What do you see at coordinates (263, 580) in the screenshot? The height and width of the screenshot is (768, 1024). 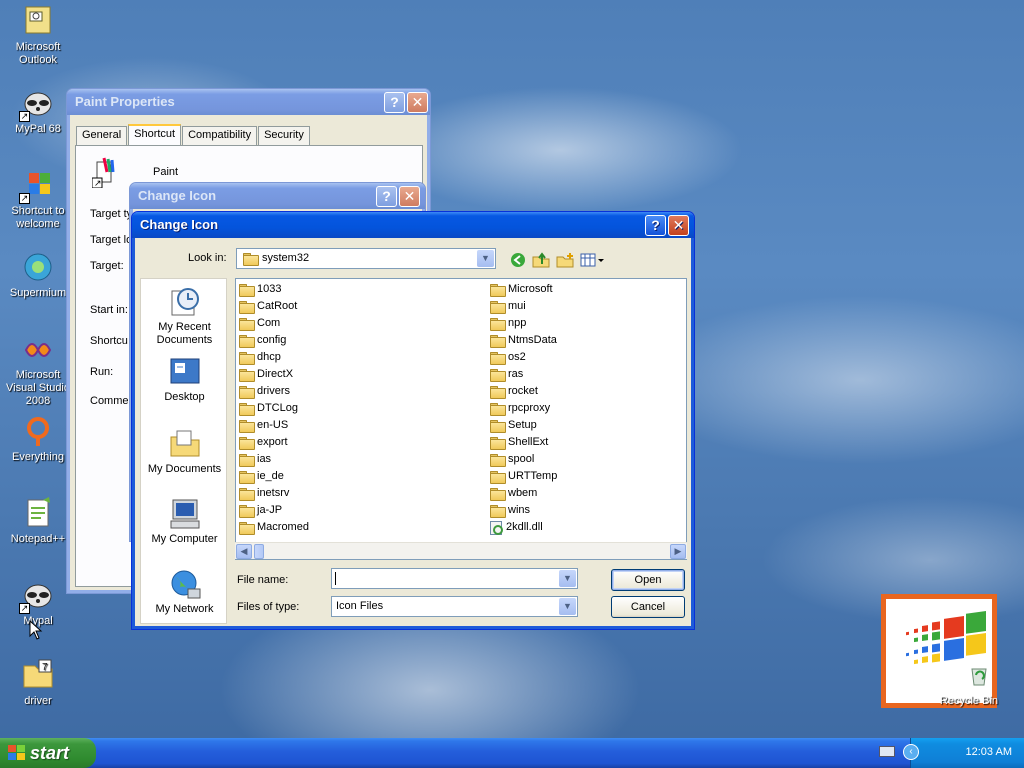 I see `file-name-label: File name:` at bounding box center [263, 580].